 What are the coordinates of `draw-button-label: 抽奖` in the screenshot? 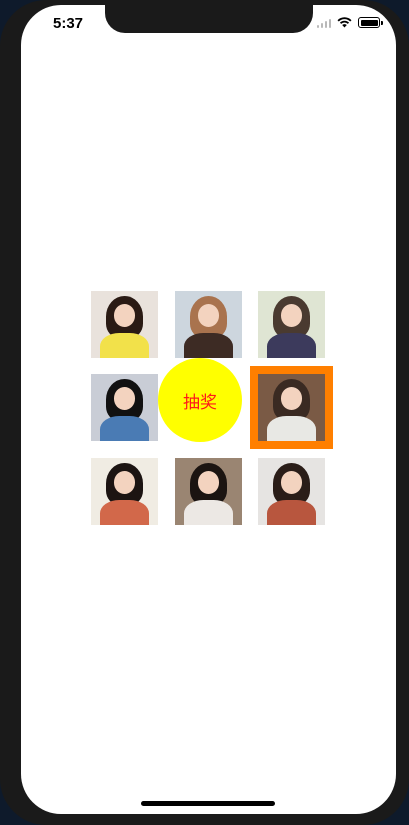 It's located at (200, 402).